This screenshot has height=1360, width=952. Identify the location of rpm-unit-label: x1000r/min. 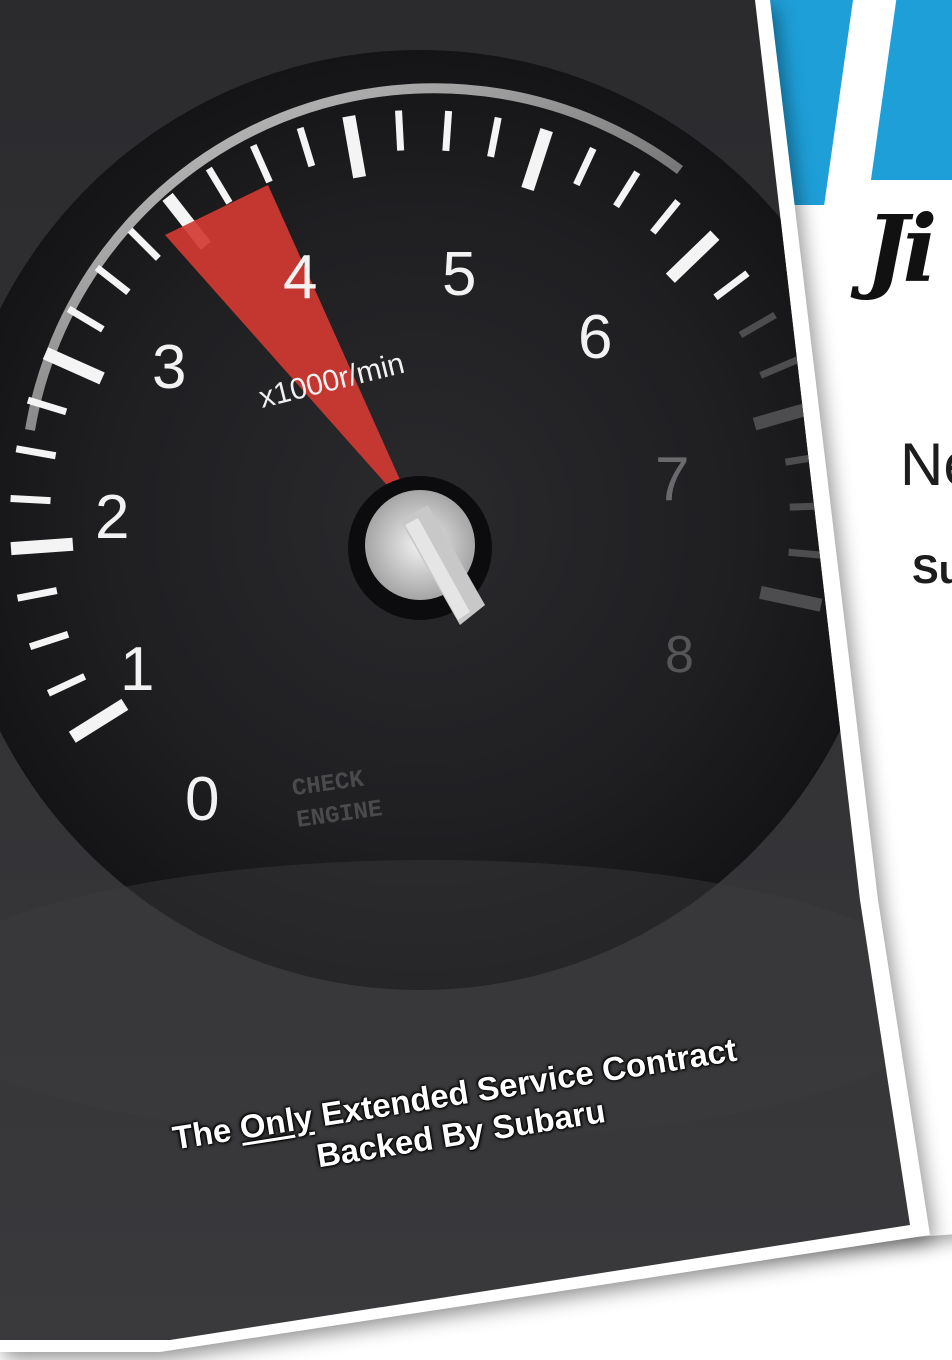
(332, 381).